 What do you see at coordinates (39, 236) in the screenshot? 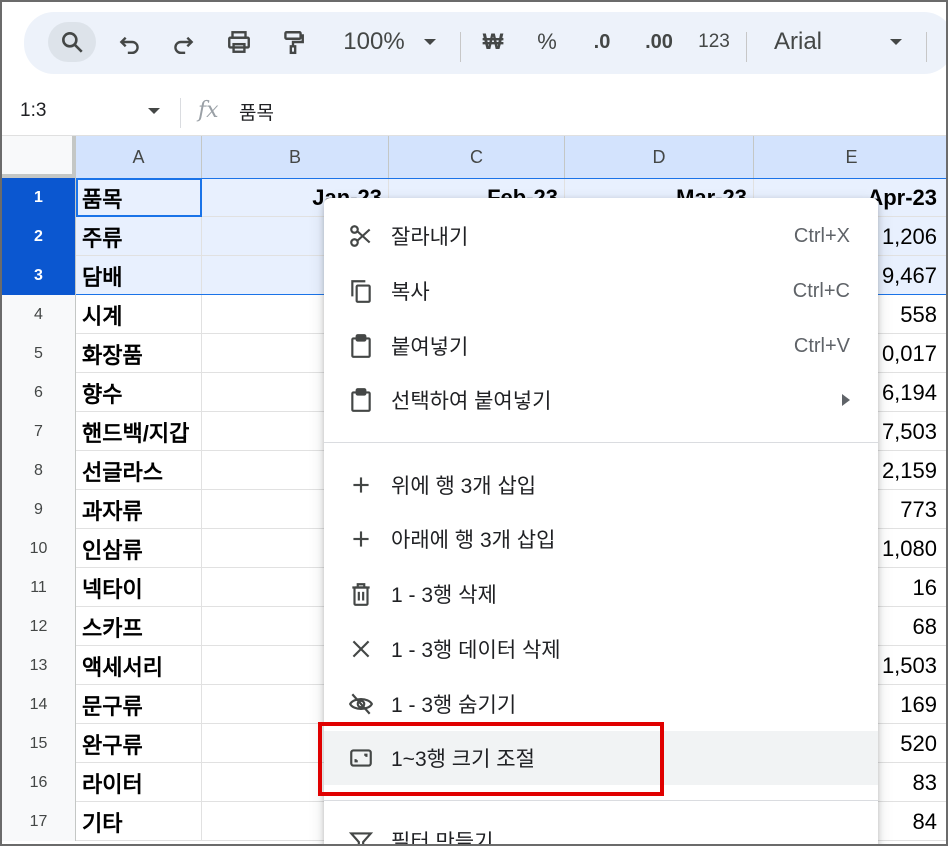
I see `row-header: 2` at bounding box center [39, 236].